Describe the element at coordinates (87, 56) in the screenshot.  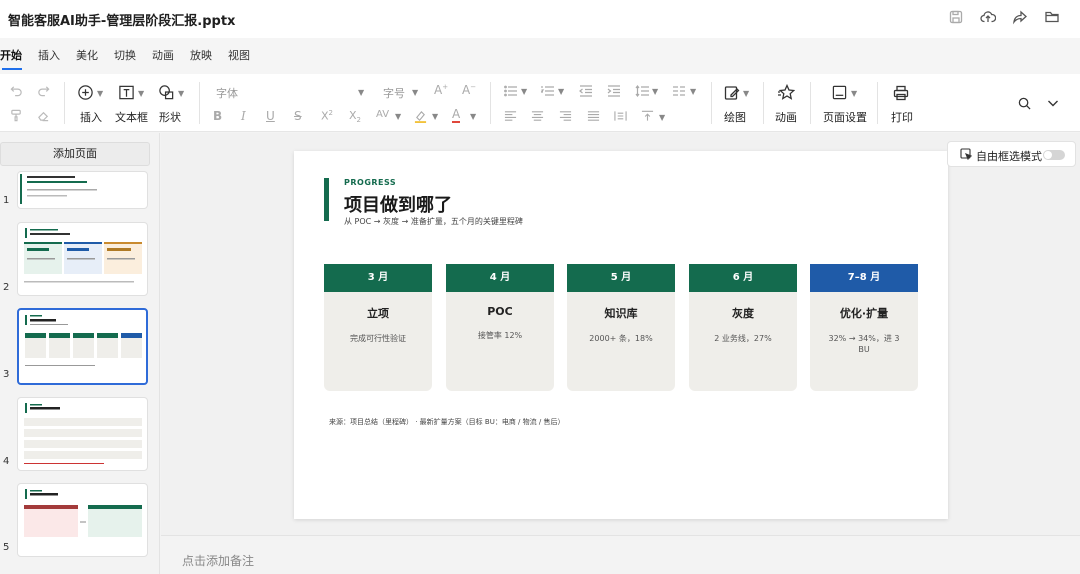
I see `tab-beautify: 美化` at that location.